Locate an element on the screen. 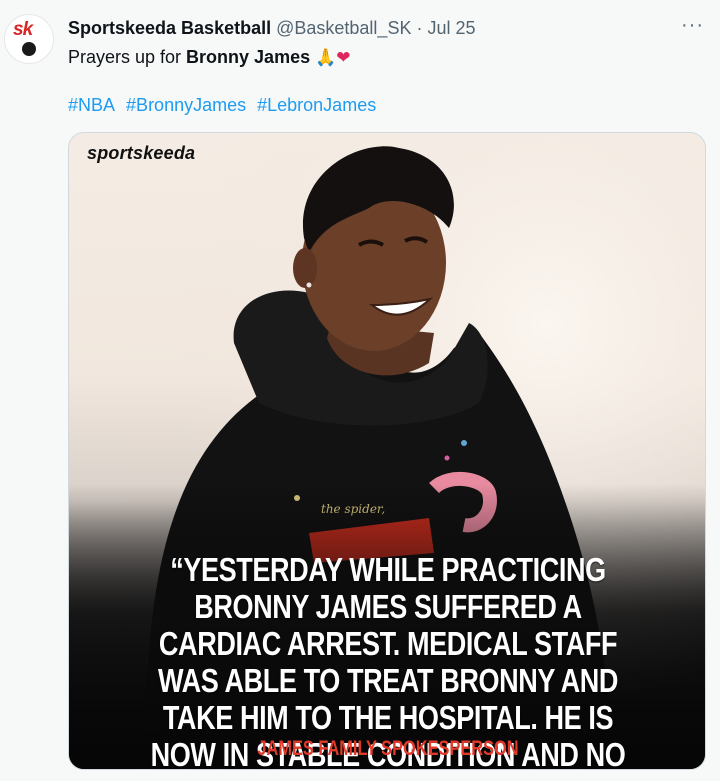 The image size is (720, 781). author-name: Sportskeeda Basketball is located at coordinates (169, 28).